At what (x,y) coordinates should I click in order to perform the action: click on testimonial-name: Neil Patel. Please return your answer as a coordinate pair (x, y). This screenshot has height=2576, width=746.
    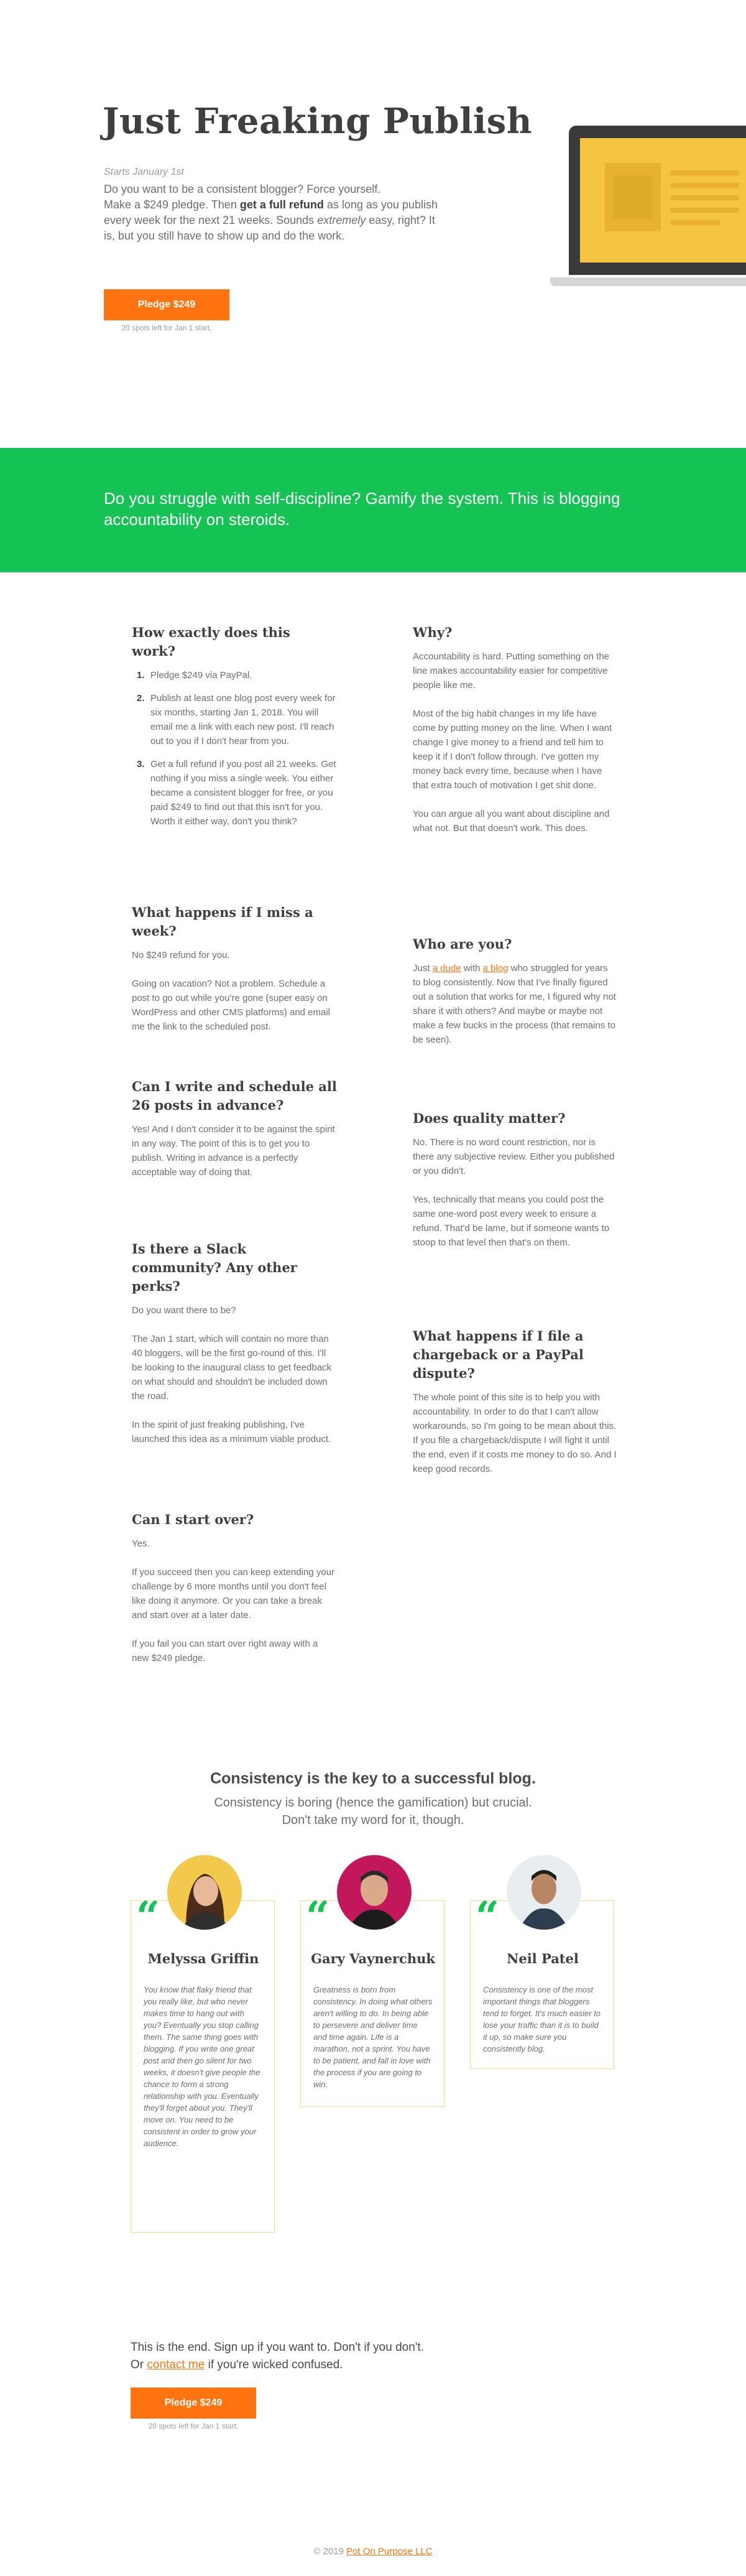
    Looking at the image, I should click on (543, 1958).